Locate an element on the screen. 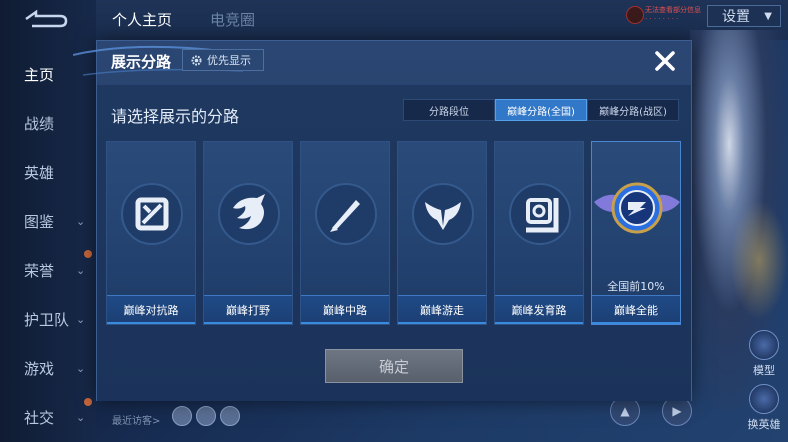 The height and width of the screenshot is (442, 788). lane-card-name: 巅峰全能 is located at coordinates (636, 309).